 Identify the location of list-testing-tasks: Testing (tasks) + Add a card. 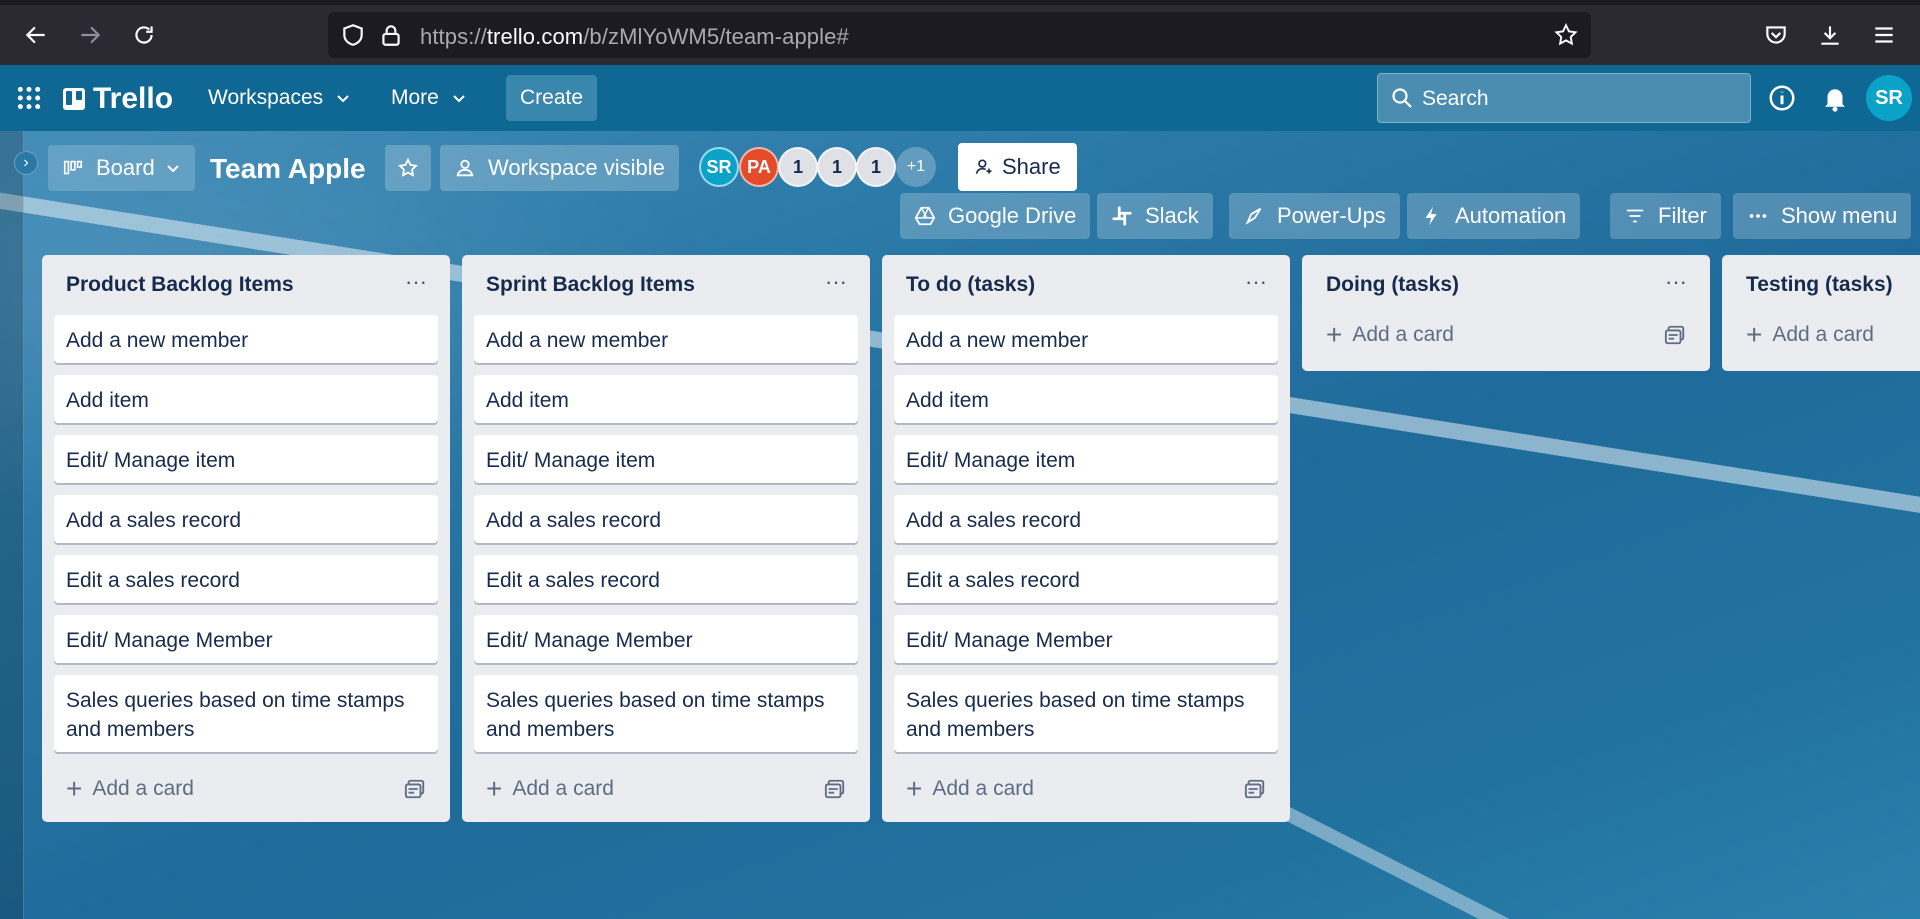
(1821, 313).